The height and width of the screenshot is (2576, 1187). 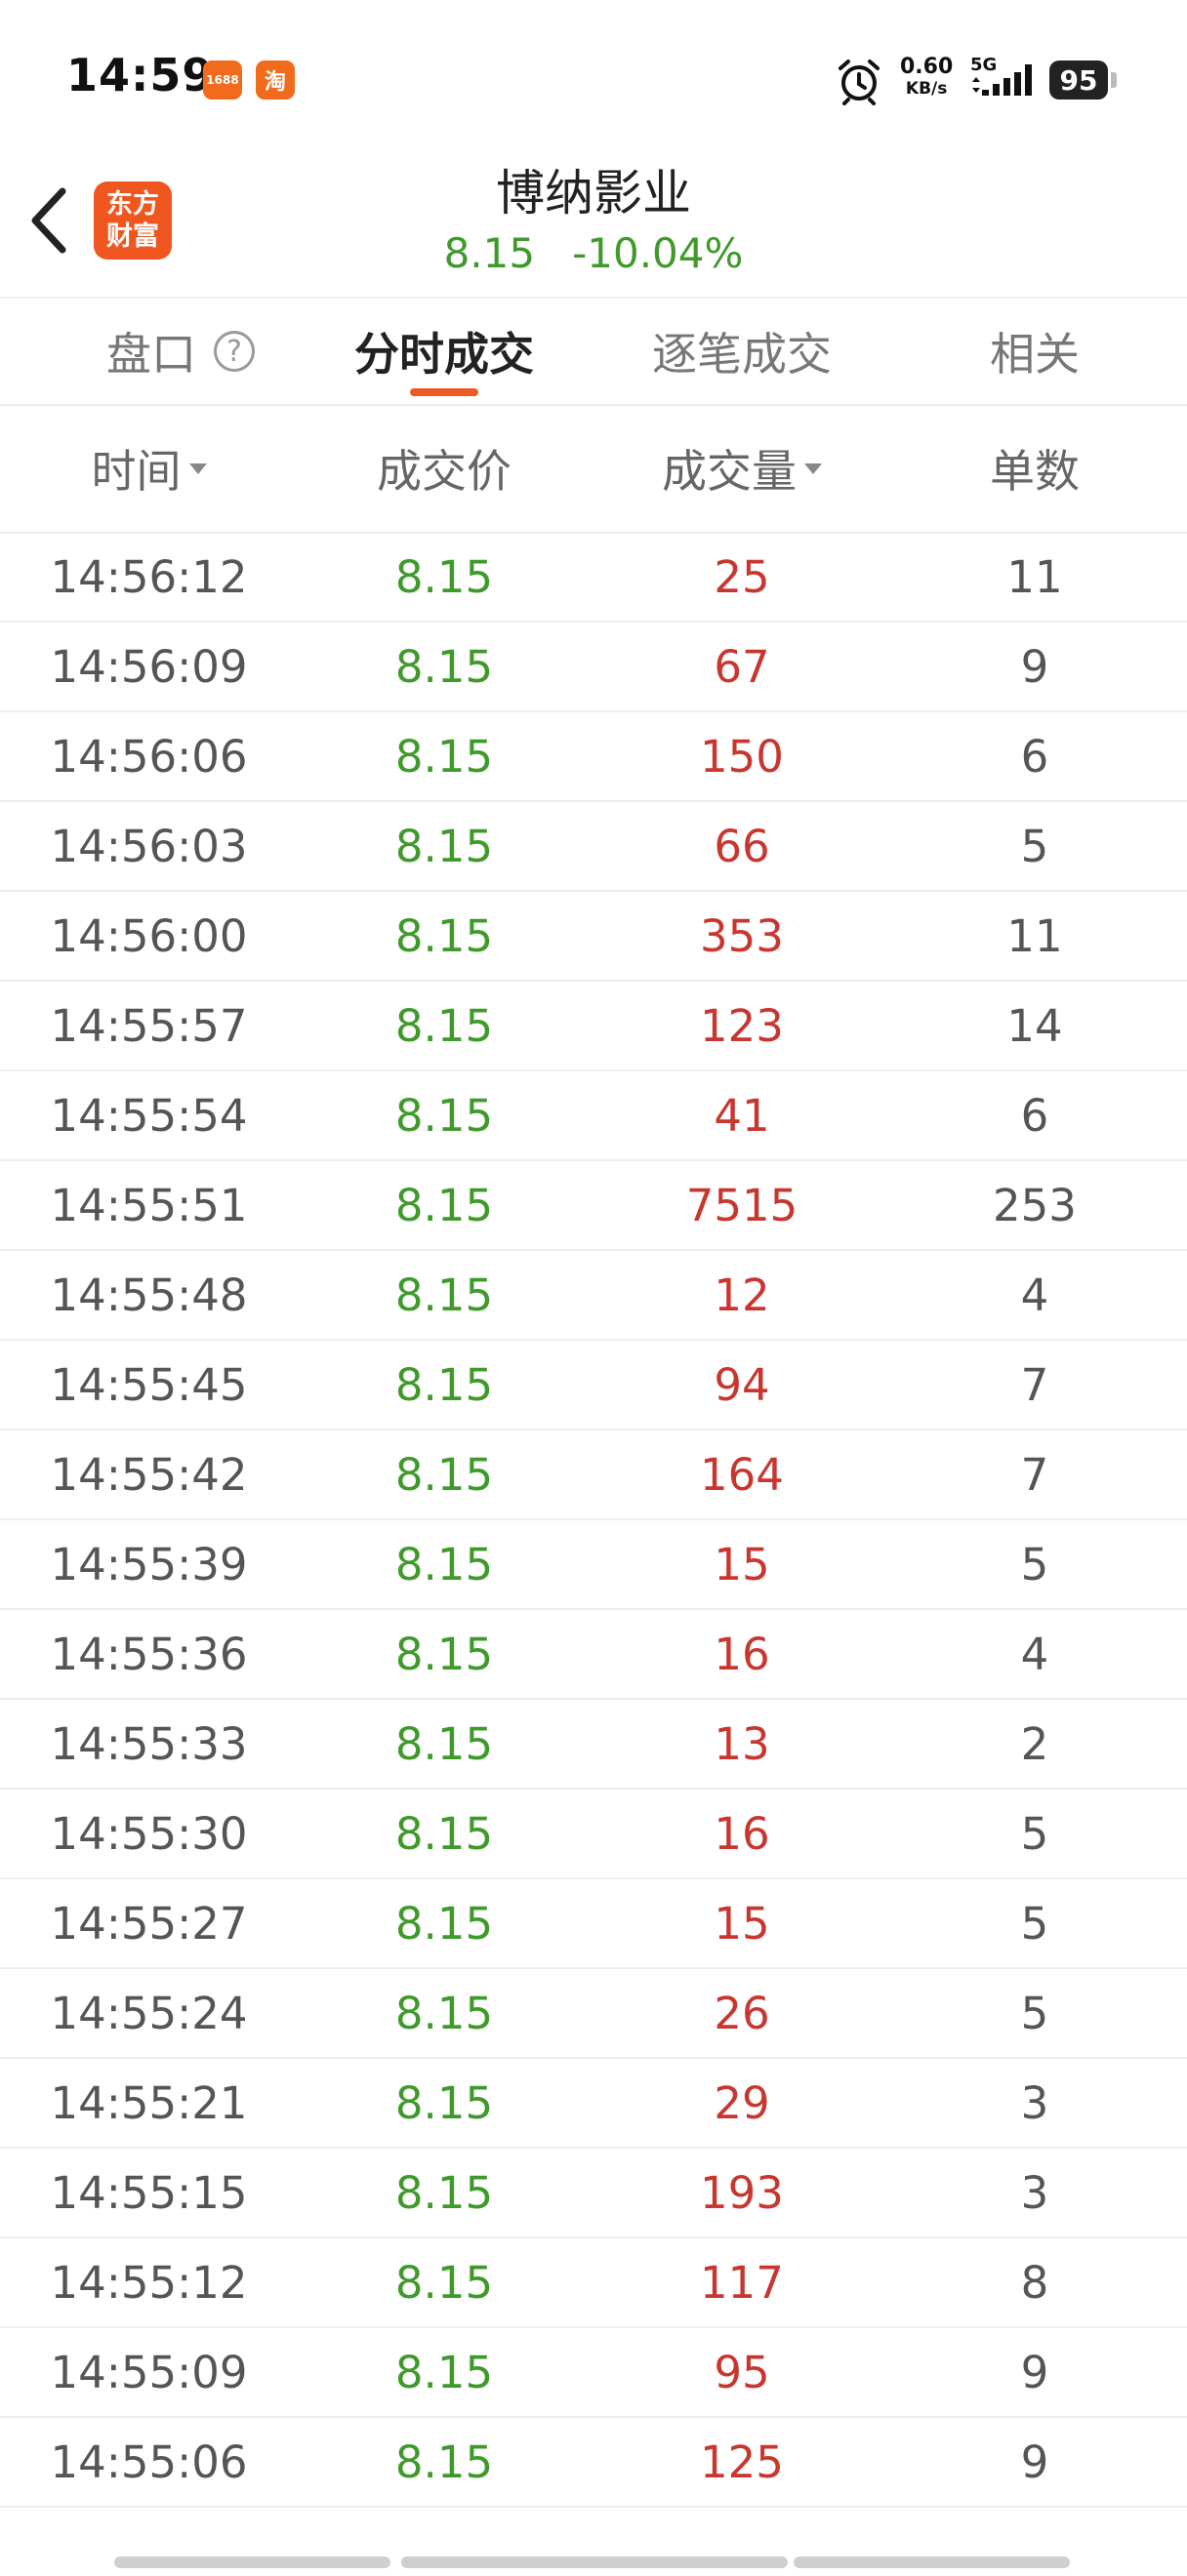 I want to click on tab-tick-trades: 逐笔成交, so click(x=742, y=351).